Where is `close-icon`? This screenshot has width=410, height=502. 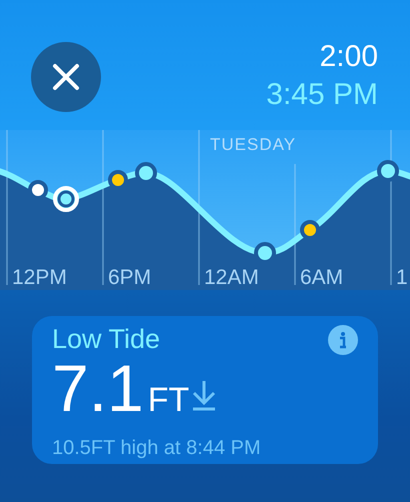 close-icon is located at coordinates (66, 77).